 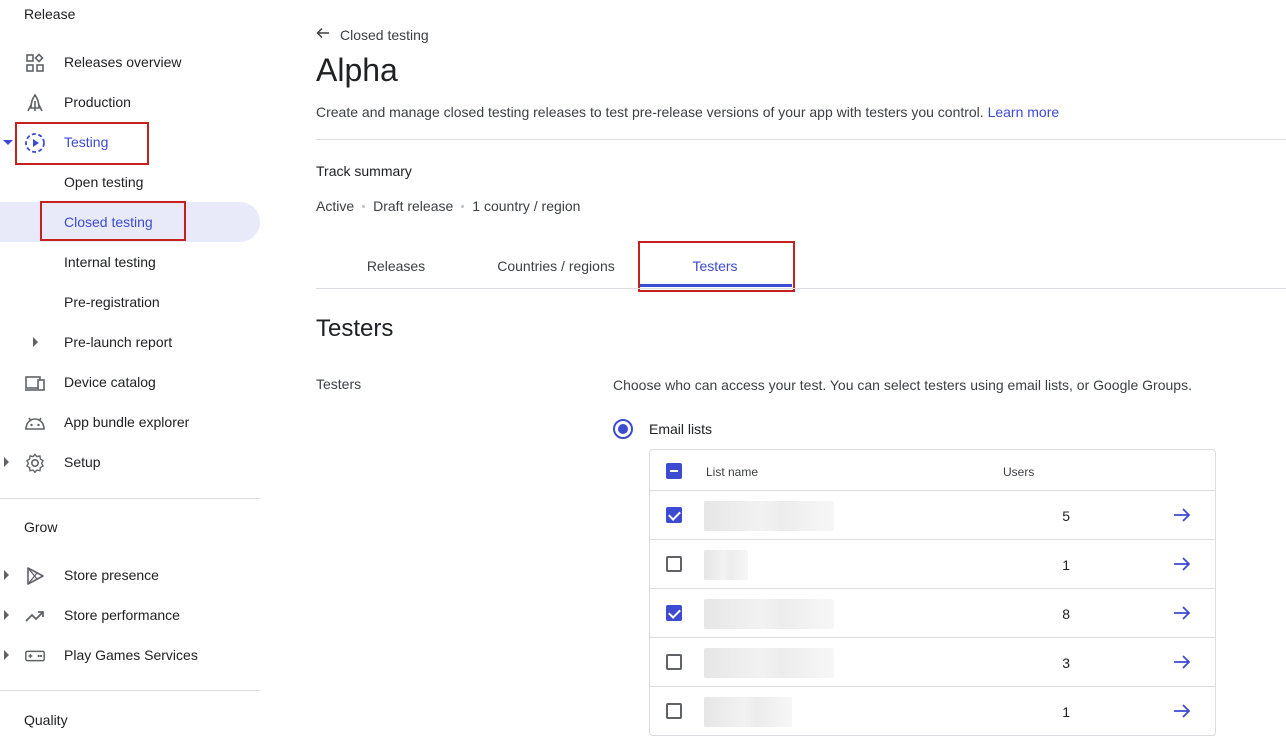 I want to click on track-release: Draft release, so click(x=413, y=206).